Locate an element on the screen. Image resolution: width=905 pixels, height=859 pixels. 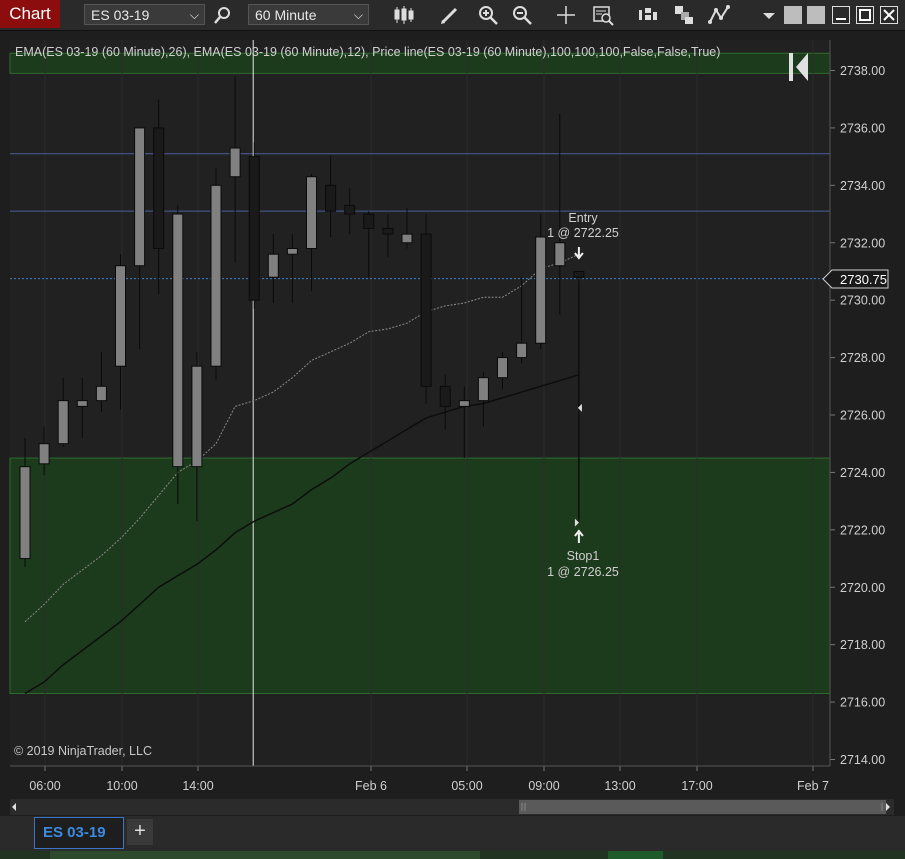
current-price-tag: 2730.75 is located at coordinates (855, 279).